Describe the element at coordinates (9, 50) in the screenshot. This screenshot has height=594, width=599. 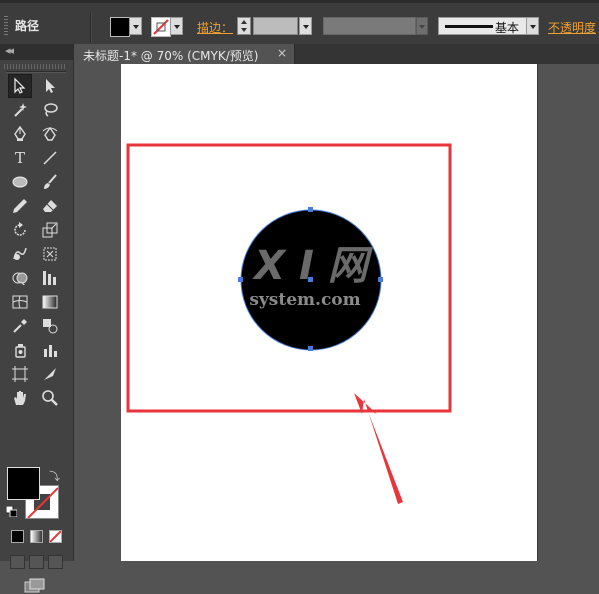
I see `collapse-panel-icon: ◂◂` at that location.